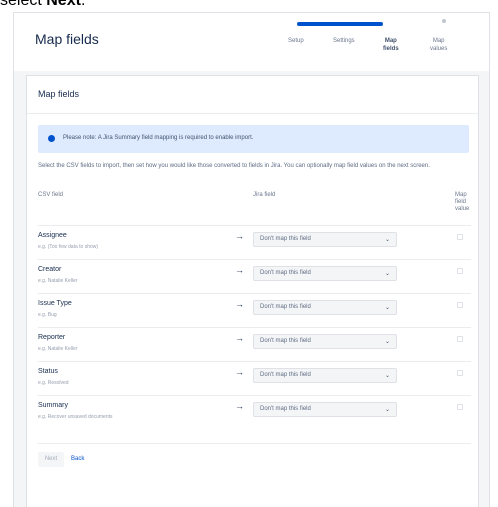  Describe the element at coordinates (77, 459) in the screenshot. I see `back-button: Back` at that location.